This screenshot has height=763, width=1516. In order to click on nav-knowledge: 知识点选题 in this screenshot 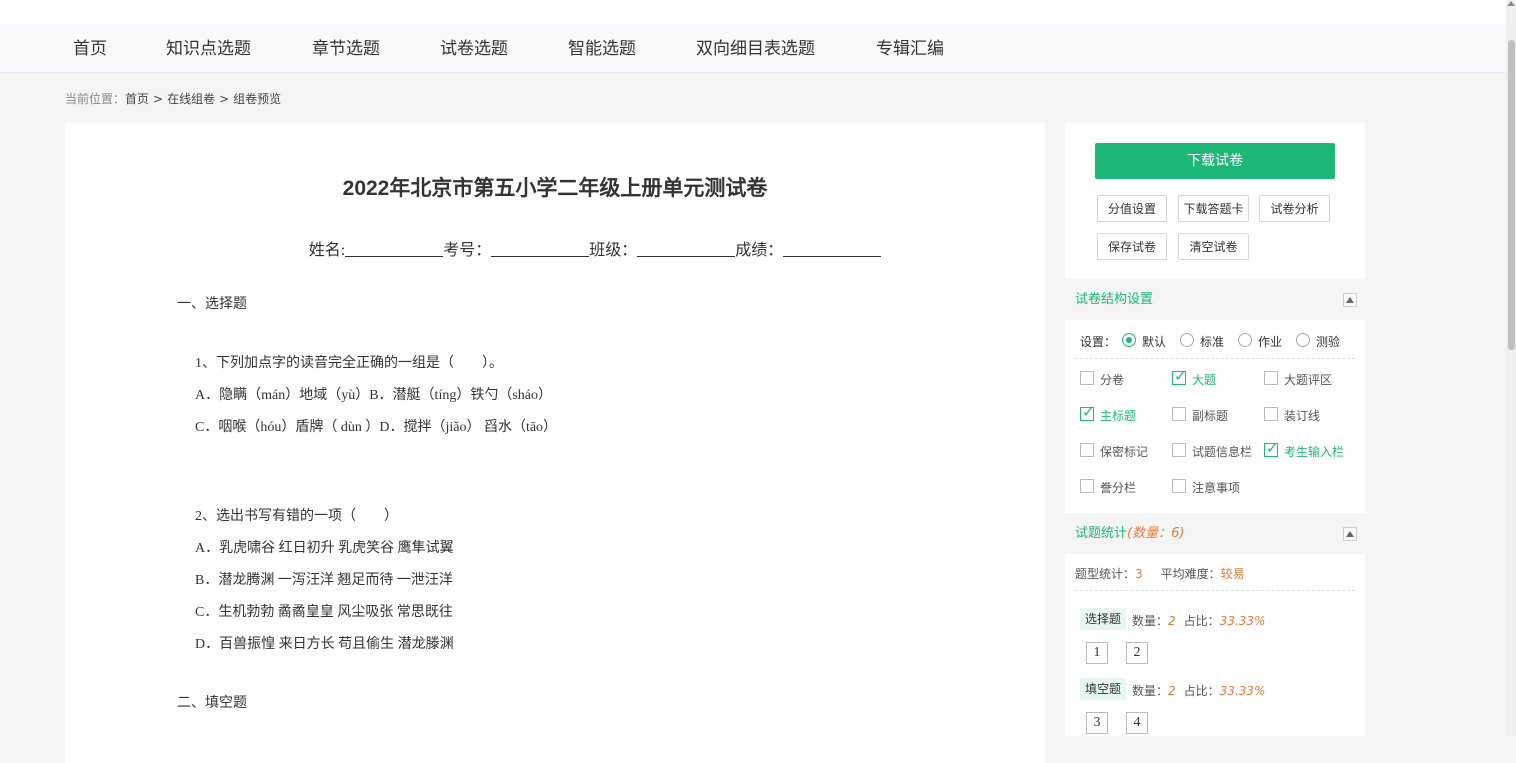, I will do `click(208, 48)`.